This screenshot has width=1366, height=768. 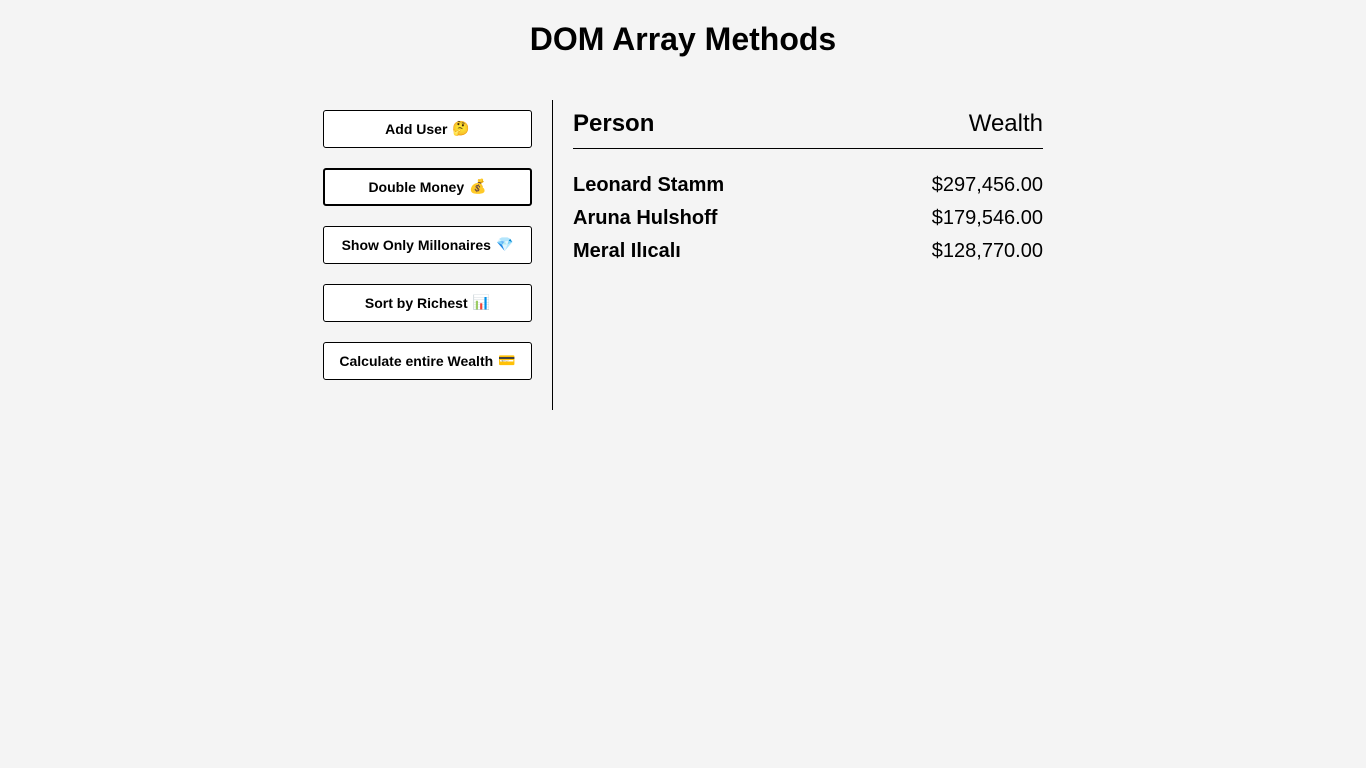 I want to click on person-column-header: Person, so click(x=614, y=123).